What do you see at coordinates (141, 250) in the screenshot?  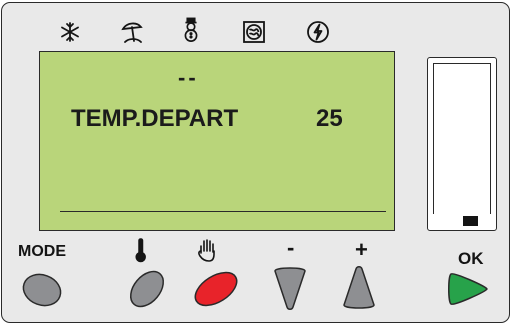 I see `thermometer-icon` at bounding box center [141, 250].